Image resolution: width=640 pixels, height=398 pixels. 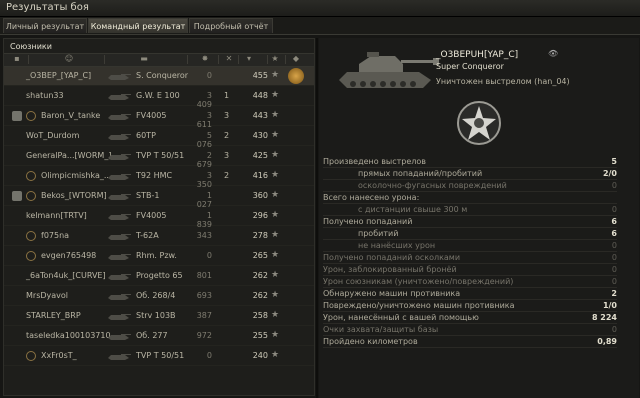 What do you see at coordinates (138, 25) in the screenshot?
I see `tab-team-result: Командный результат` at bounding box center [138, 25].